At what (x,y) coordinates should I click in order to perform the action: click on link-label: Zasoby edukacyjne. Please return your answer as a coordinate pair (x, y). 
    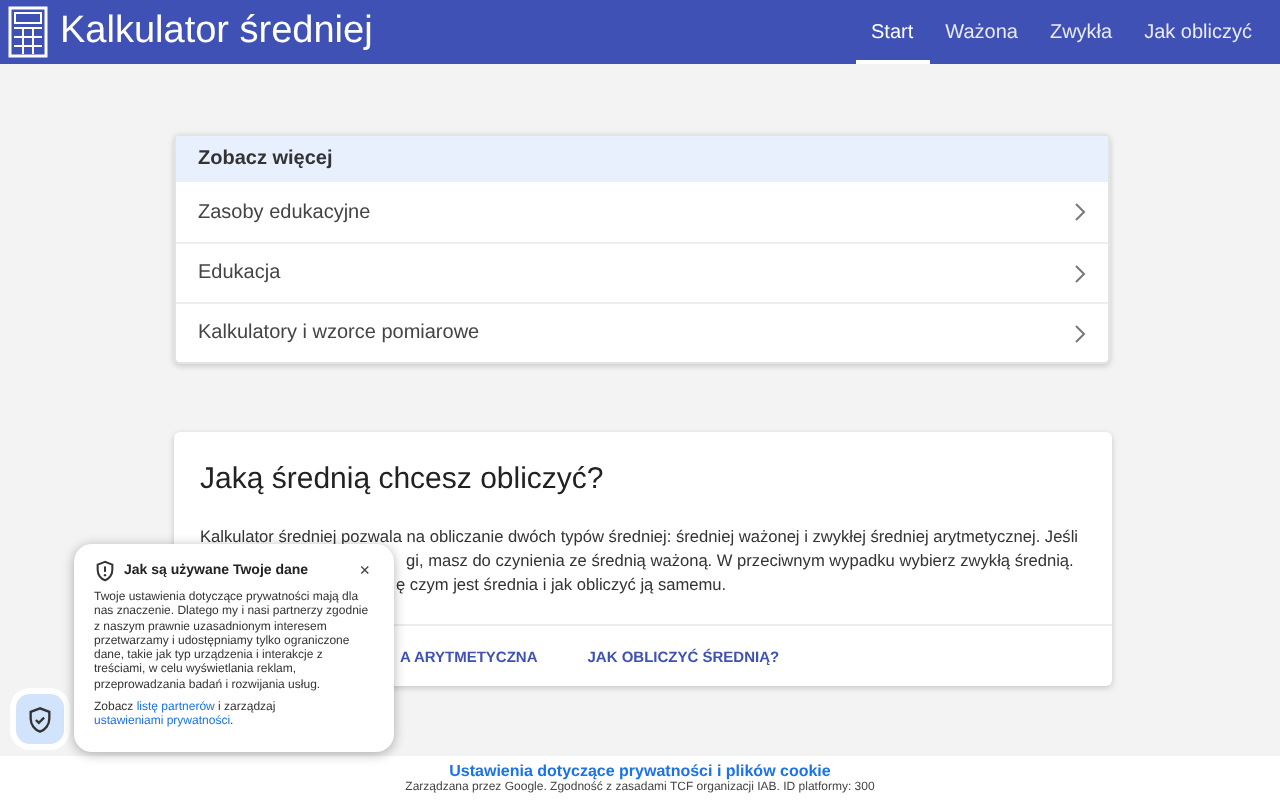
    Looking at the image, I should click on (284, 212).